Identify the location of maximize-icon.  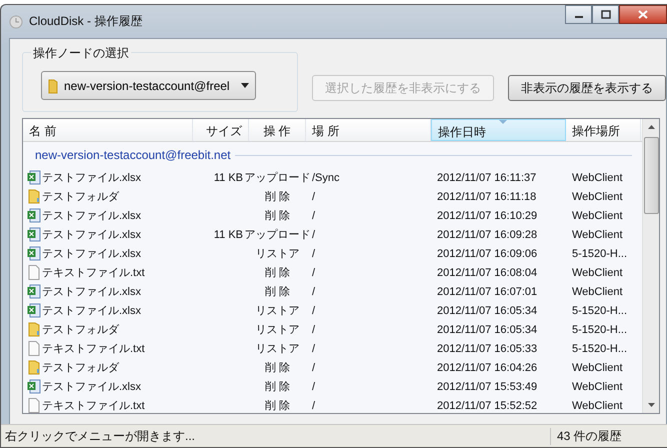
(605, 14).